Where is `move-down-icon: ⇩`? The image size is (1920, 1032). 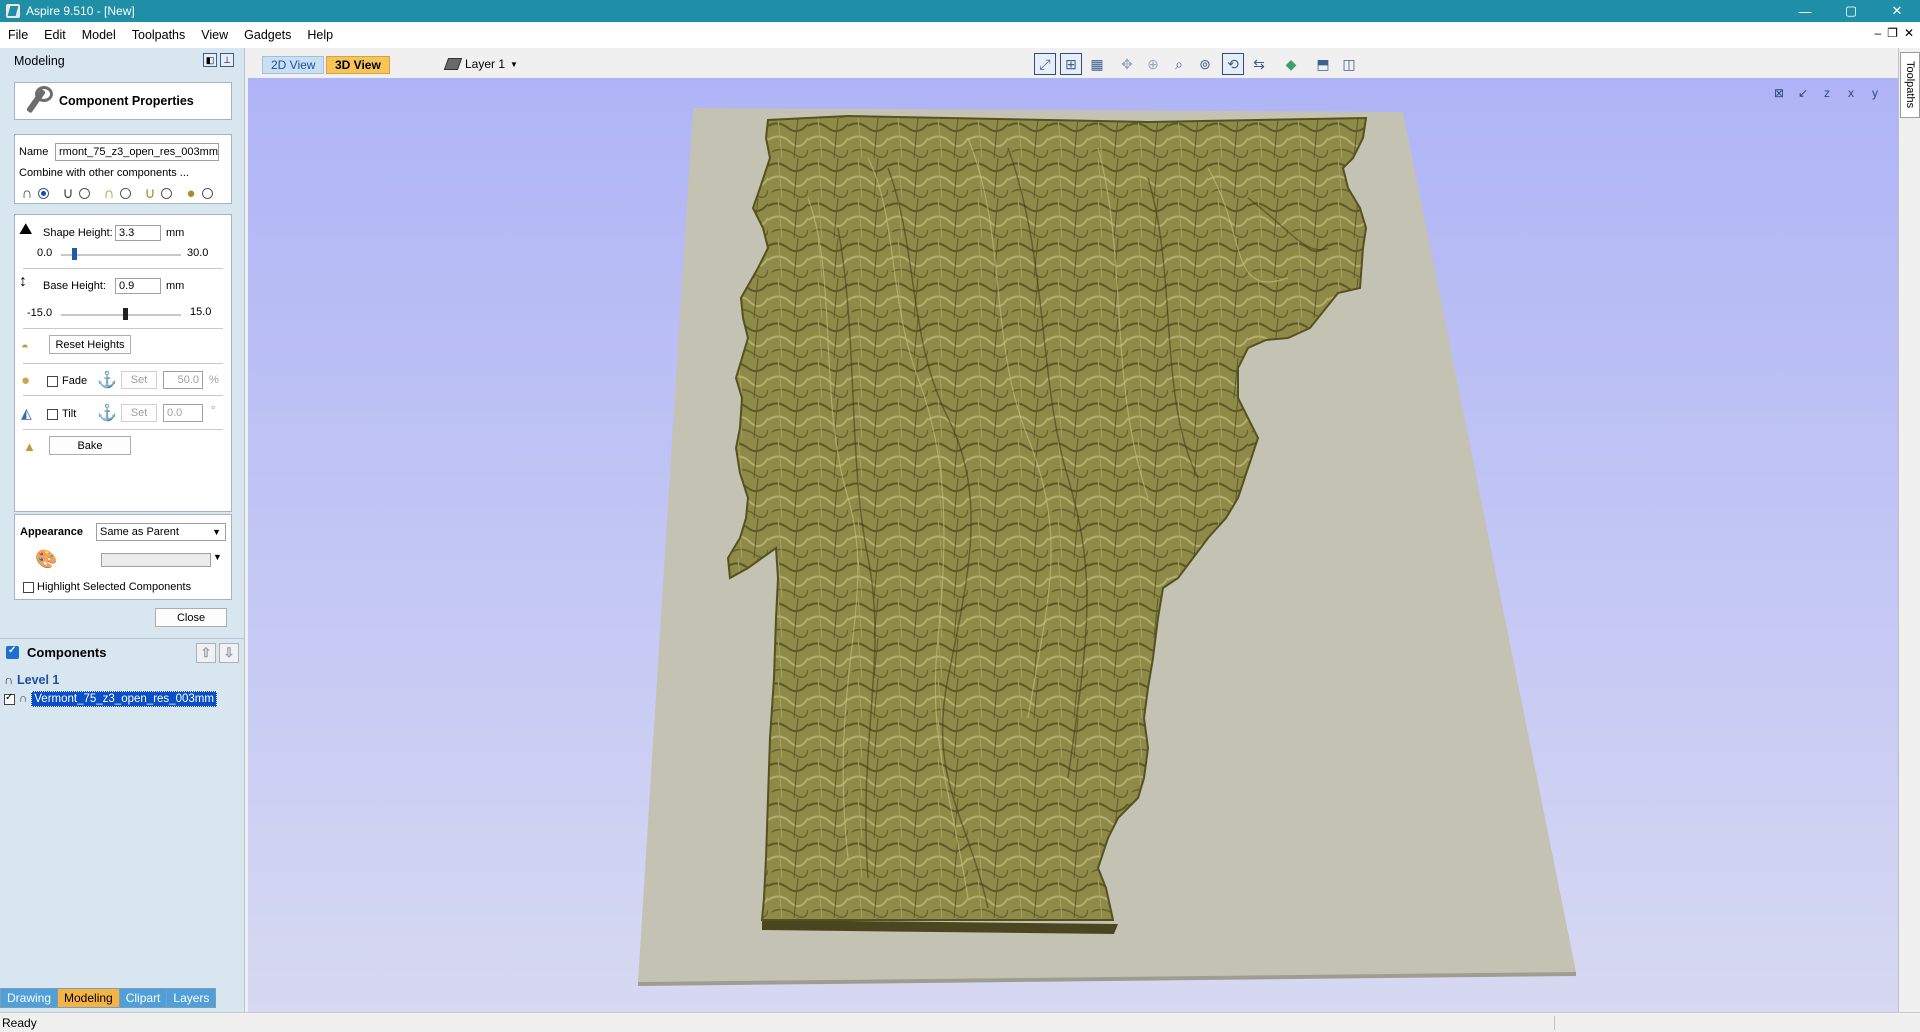 move-down-icon: ⇩ is located at coordinates (229, 653).